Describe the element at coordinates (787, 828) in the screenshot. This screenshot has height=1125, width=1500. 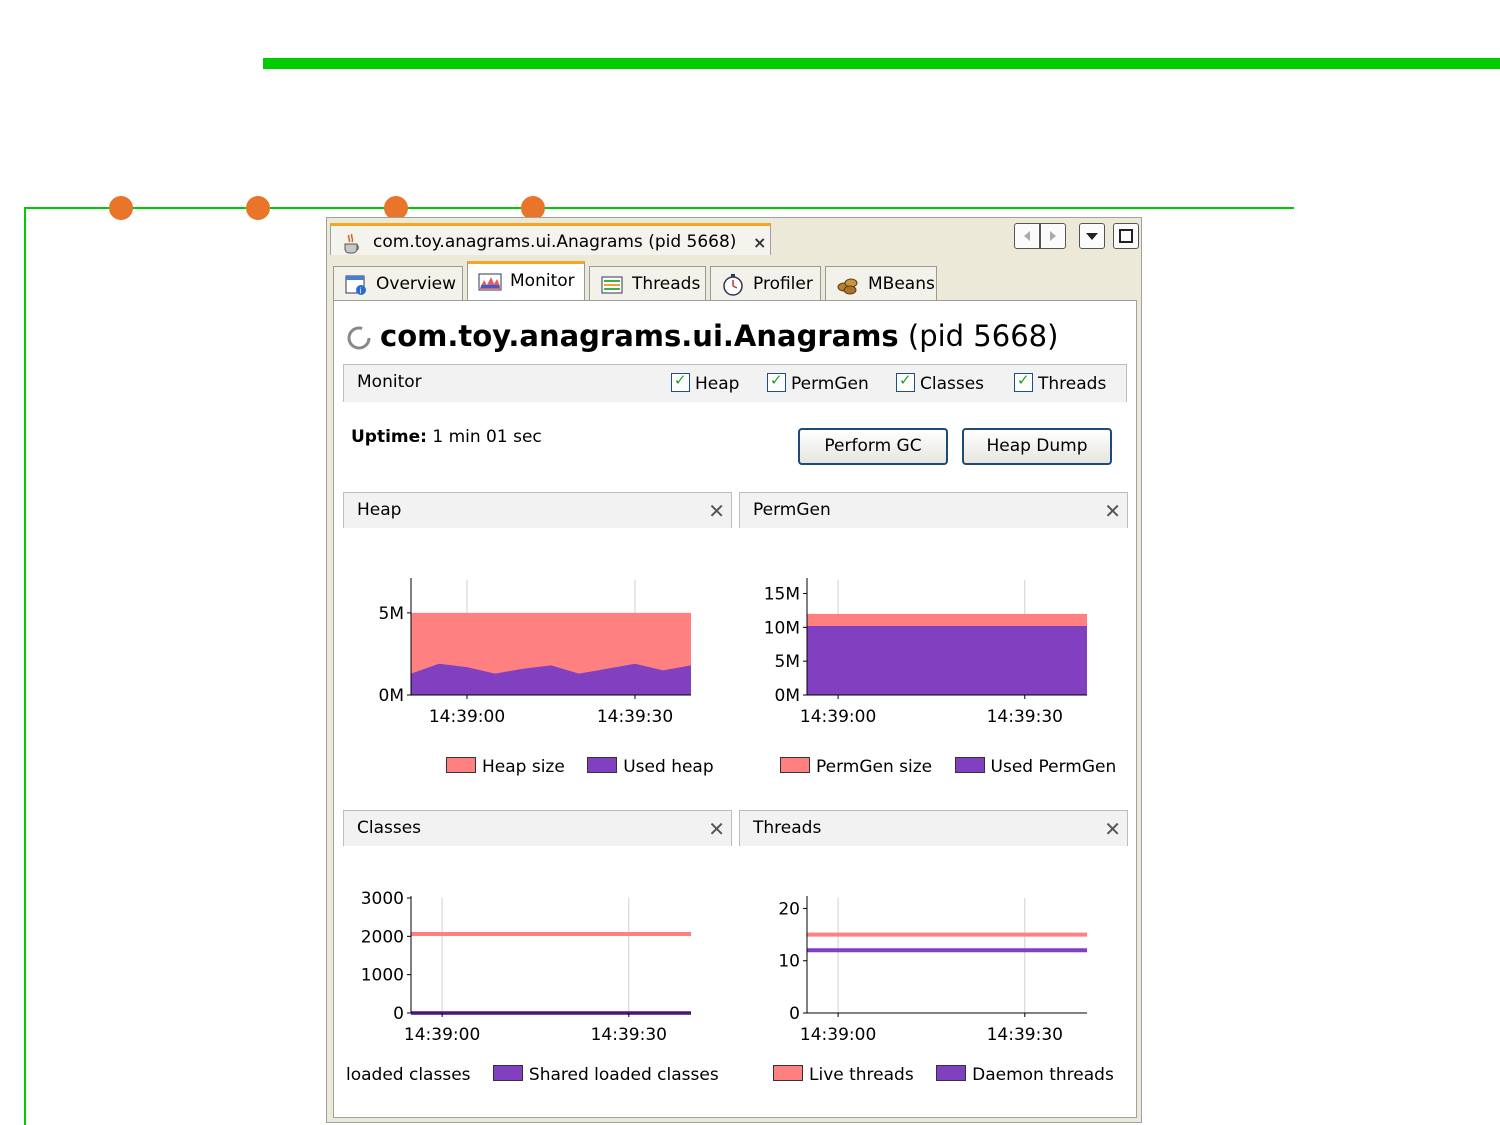
I see `threads-panel-title: Threads` at that location.